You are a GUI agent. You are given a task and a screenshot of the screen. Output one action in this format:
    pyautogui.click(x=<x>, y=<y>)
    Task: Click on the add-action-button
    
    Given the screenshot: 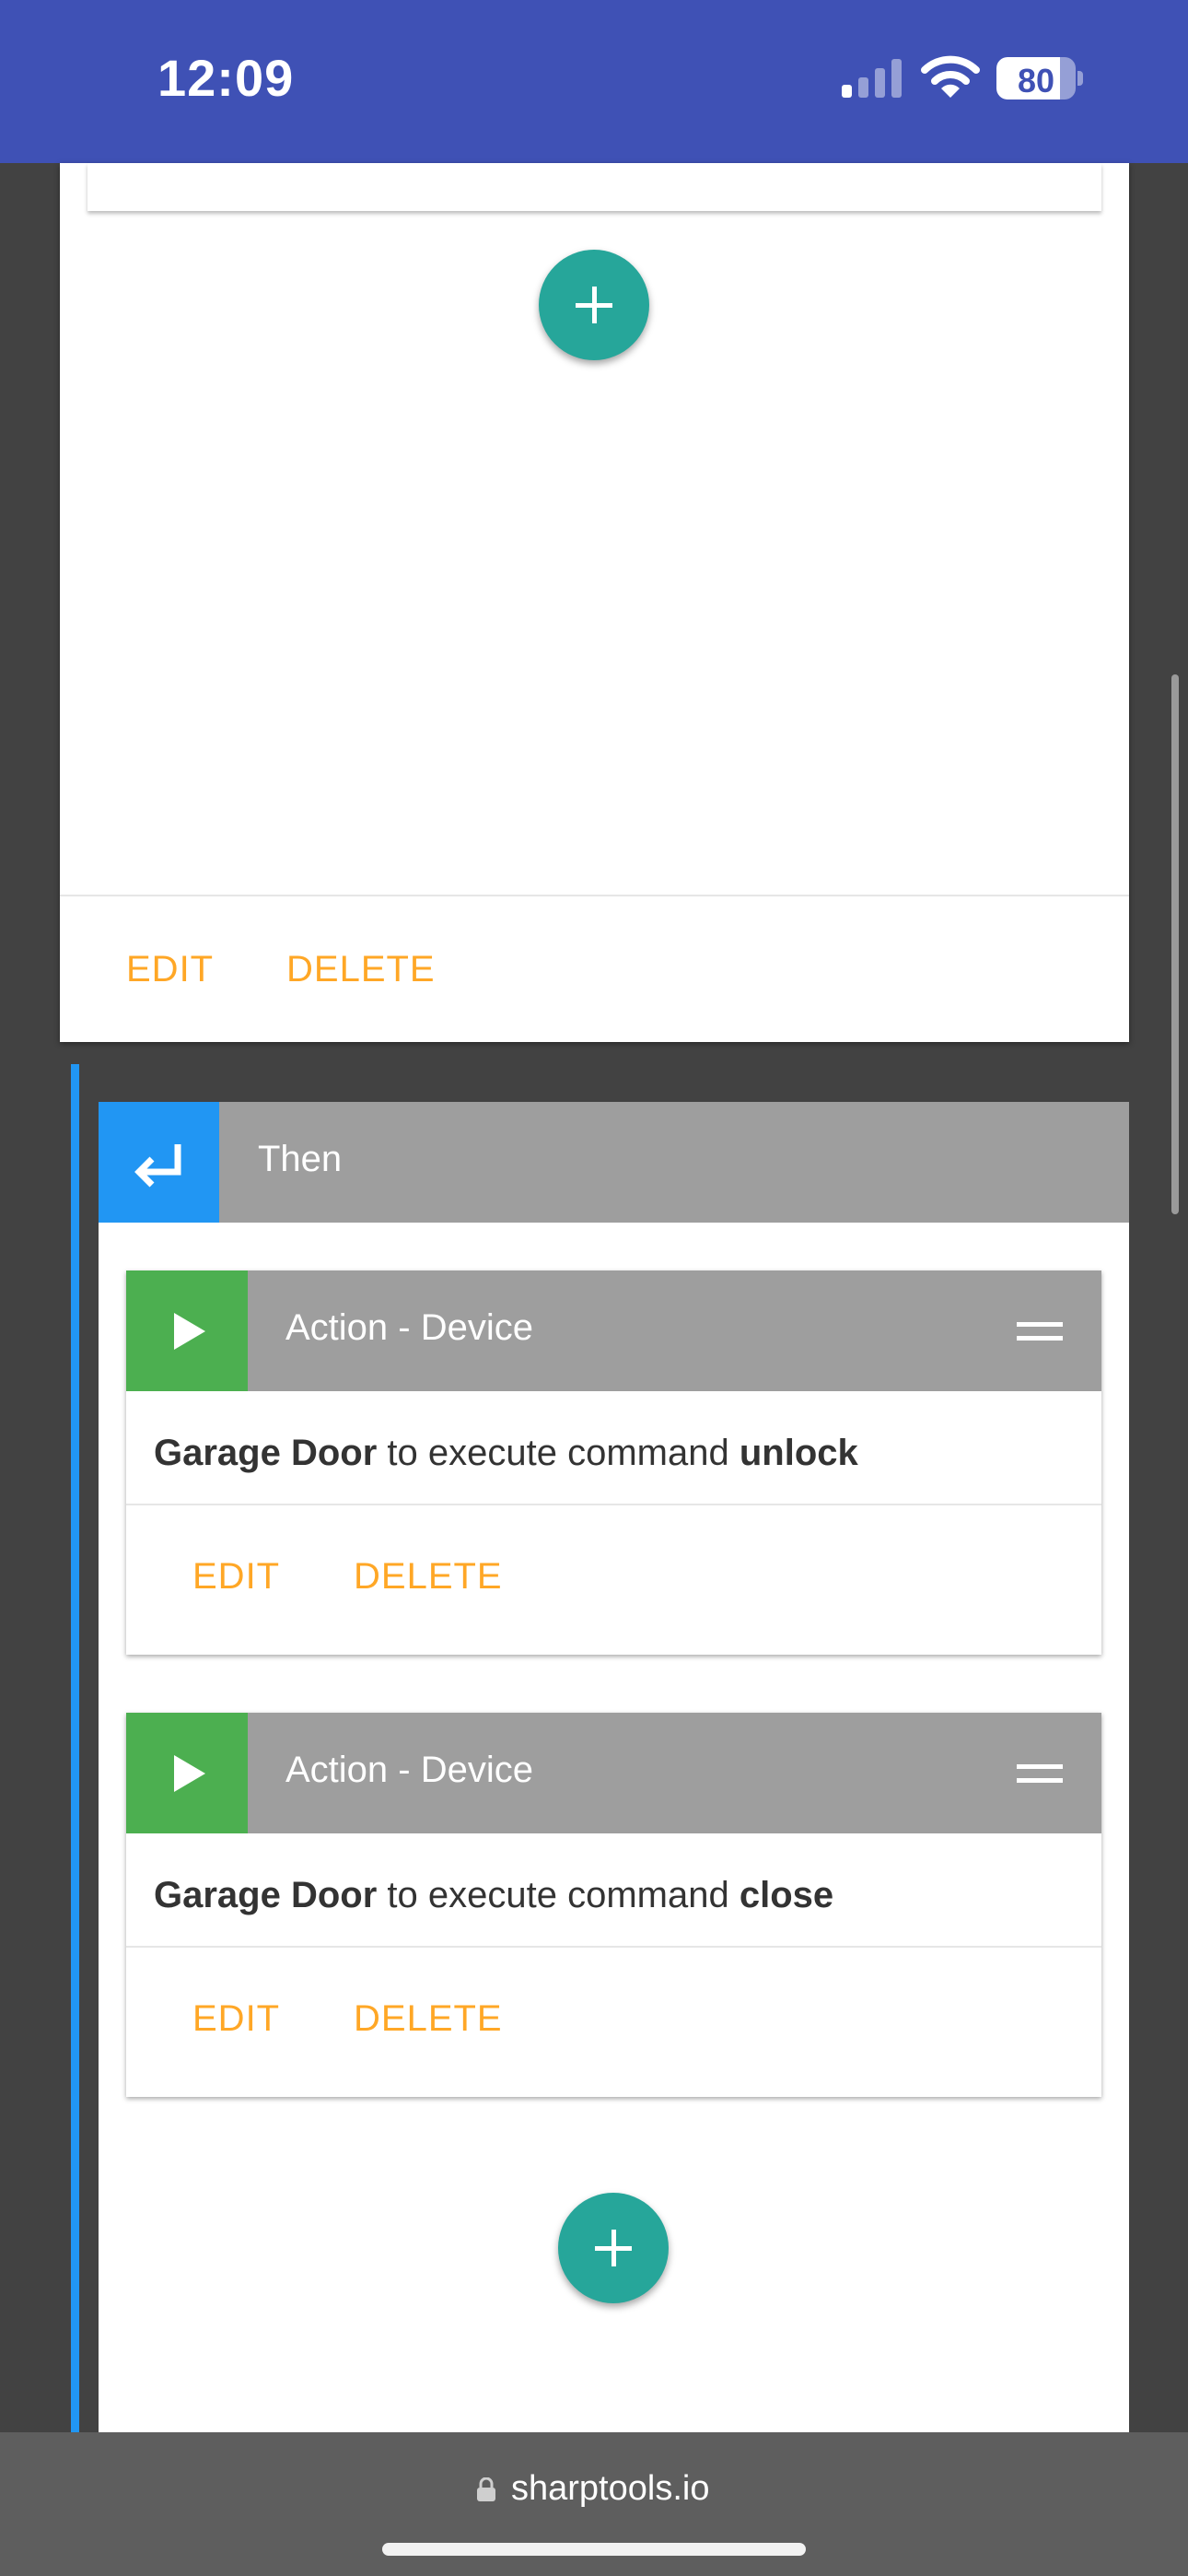 What is the action you would take?
    pyautogui.click(x=613, y=2248)
    